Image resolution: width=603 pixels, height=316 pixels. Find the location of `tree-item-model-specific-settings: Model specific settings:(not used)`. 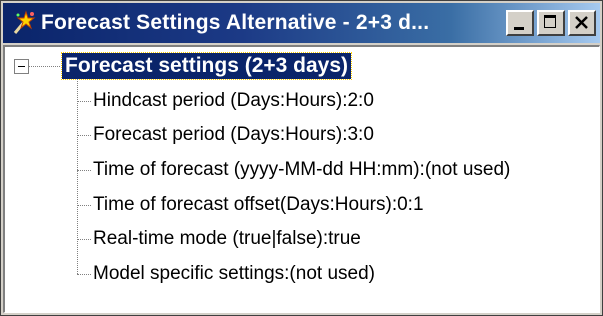

tree-item-model-specific-settings: Model specific settings:(not used) is located at coordinates (234, 274).